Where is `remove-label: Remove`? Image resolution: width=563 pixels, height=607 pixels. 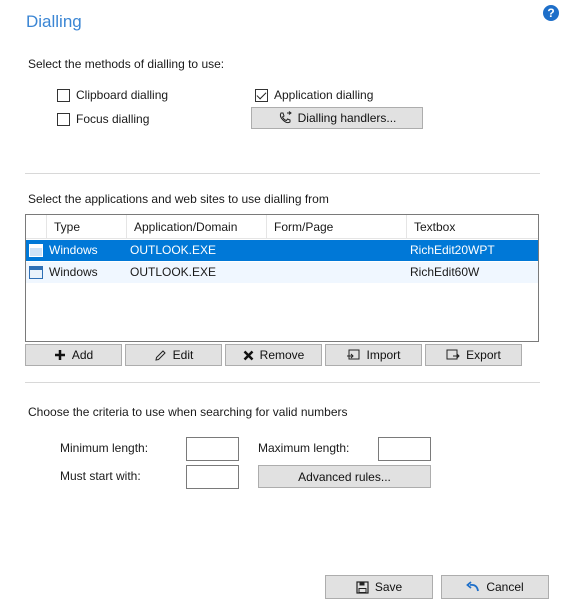
remove-label: Remove is located at coordinates (282, 355).